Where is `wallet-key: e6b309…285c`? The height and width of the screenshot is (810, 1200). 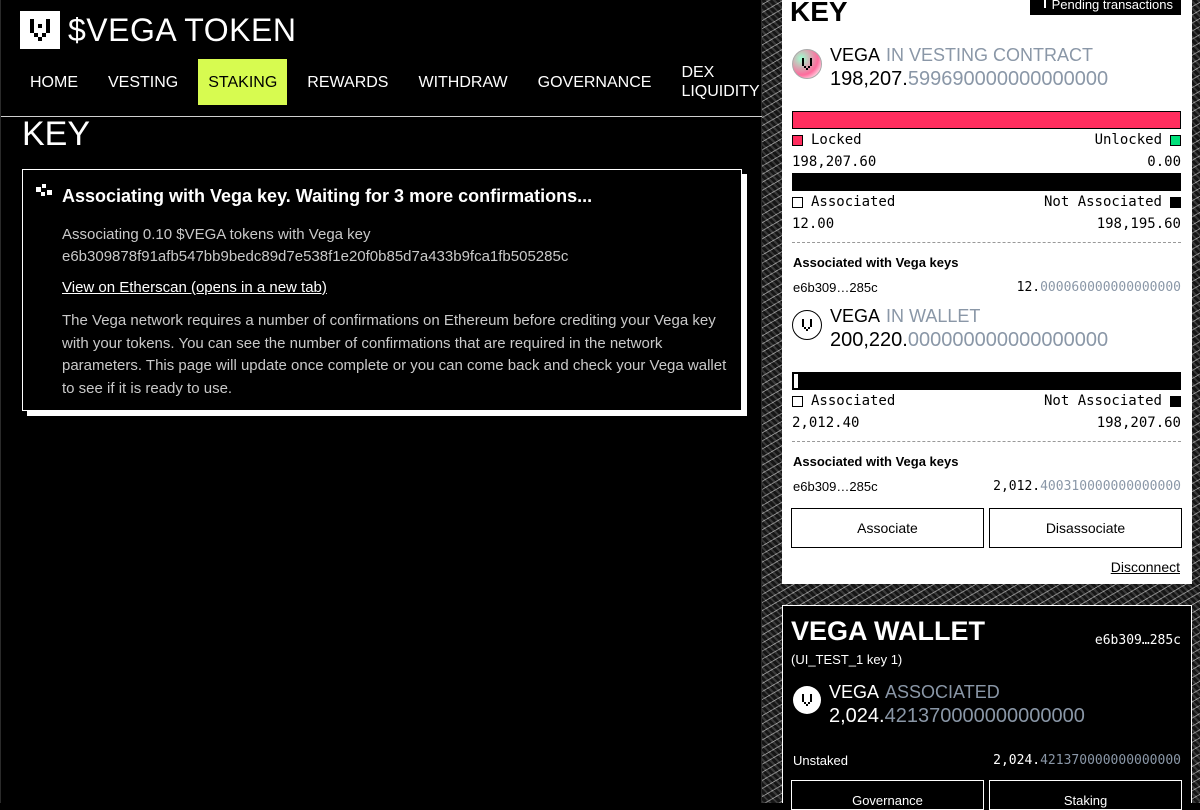
wallet-key: e6b309…285c is located at coordinates (835, 486).